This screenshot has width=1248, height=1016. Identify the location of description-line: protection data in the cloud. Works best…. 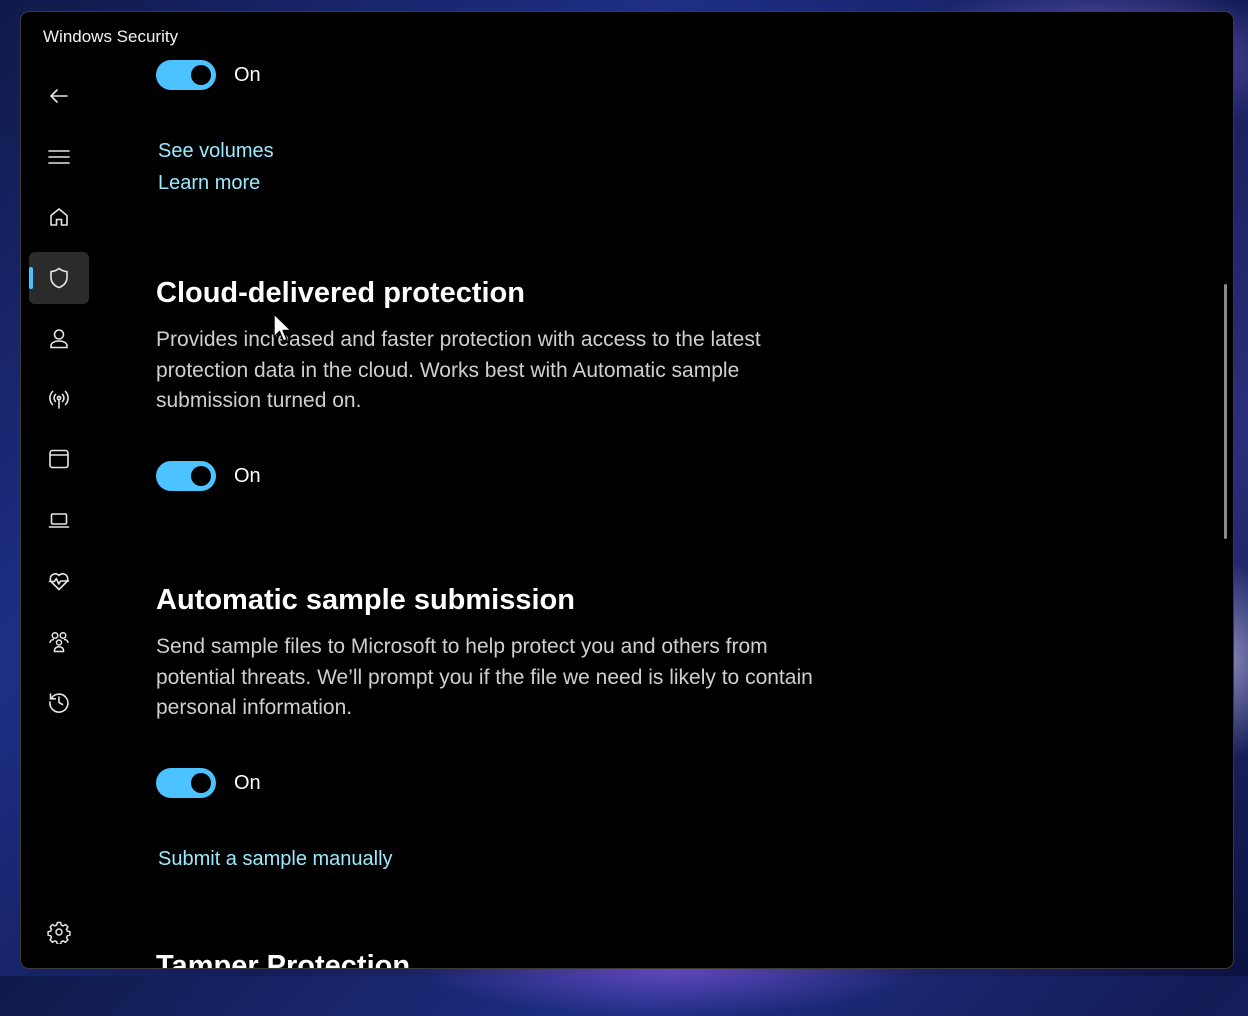
(448, 370).